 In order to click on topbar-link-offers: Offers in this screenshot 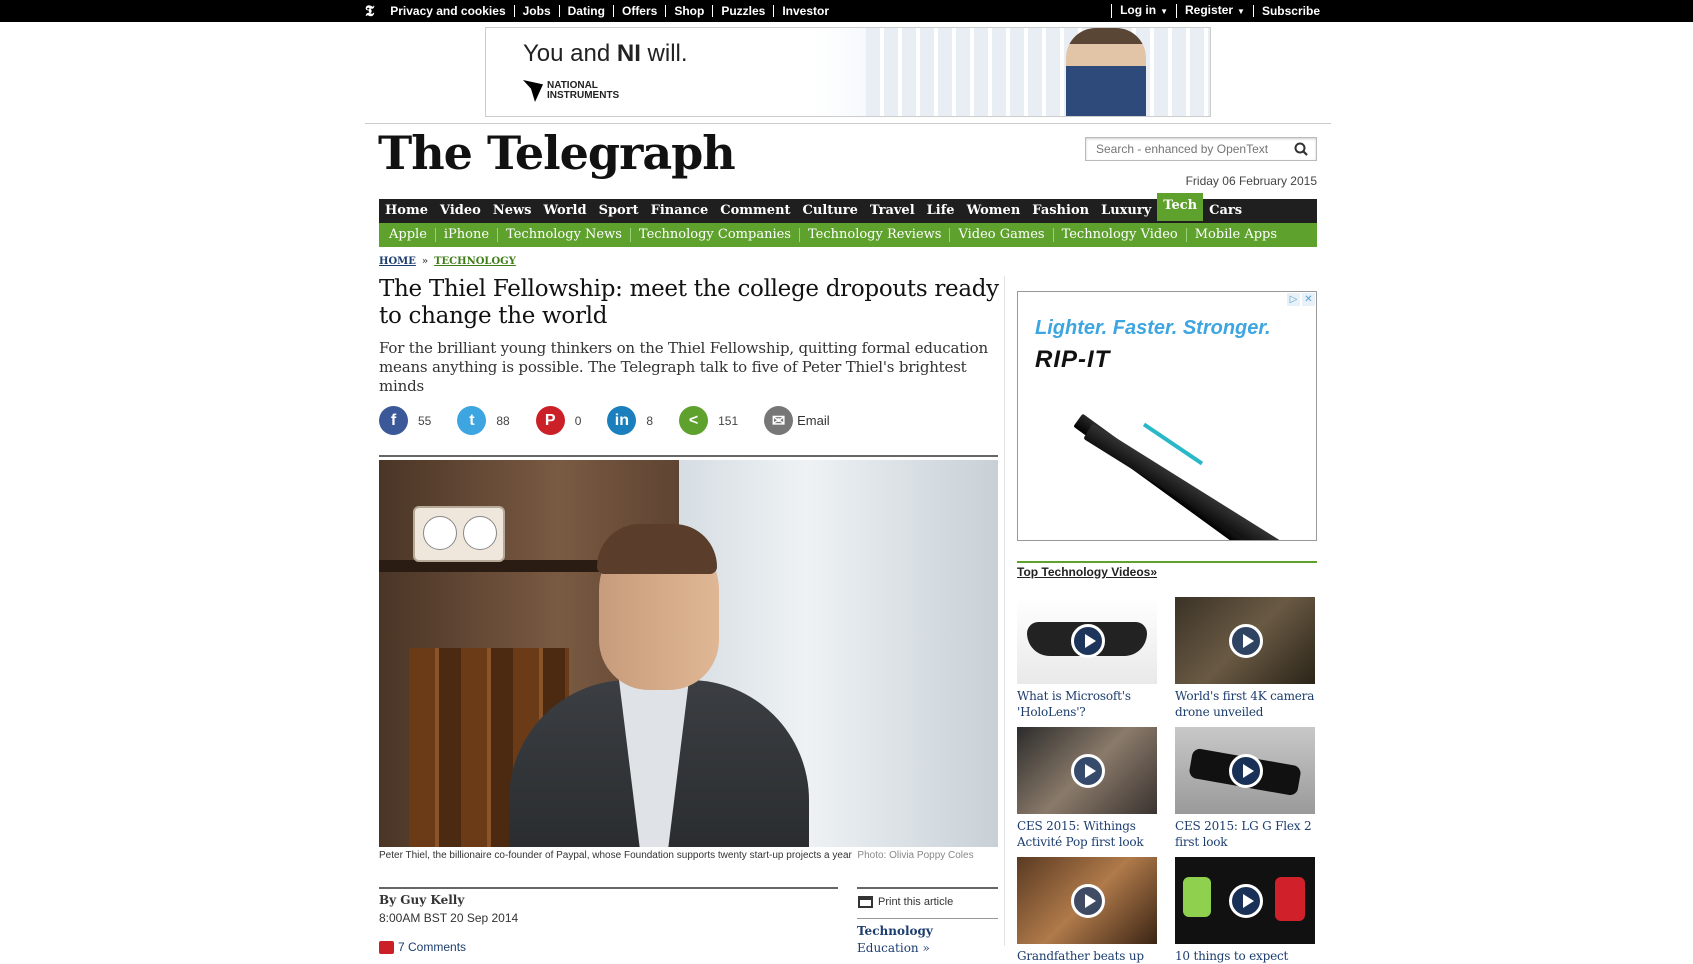, I will do `click(638, 11)`.